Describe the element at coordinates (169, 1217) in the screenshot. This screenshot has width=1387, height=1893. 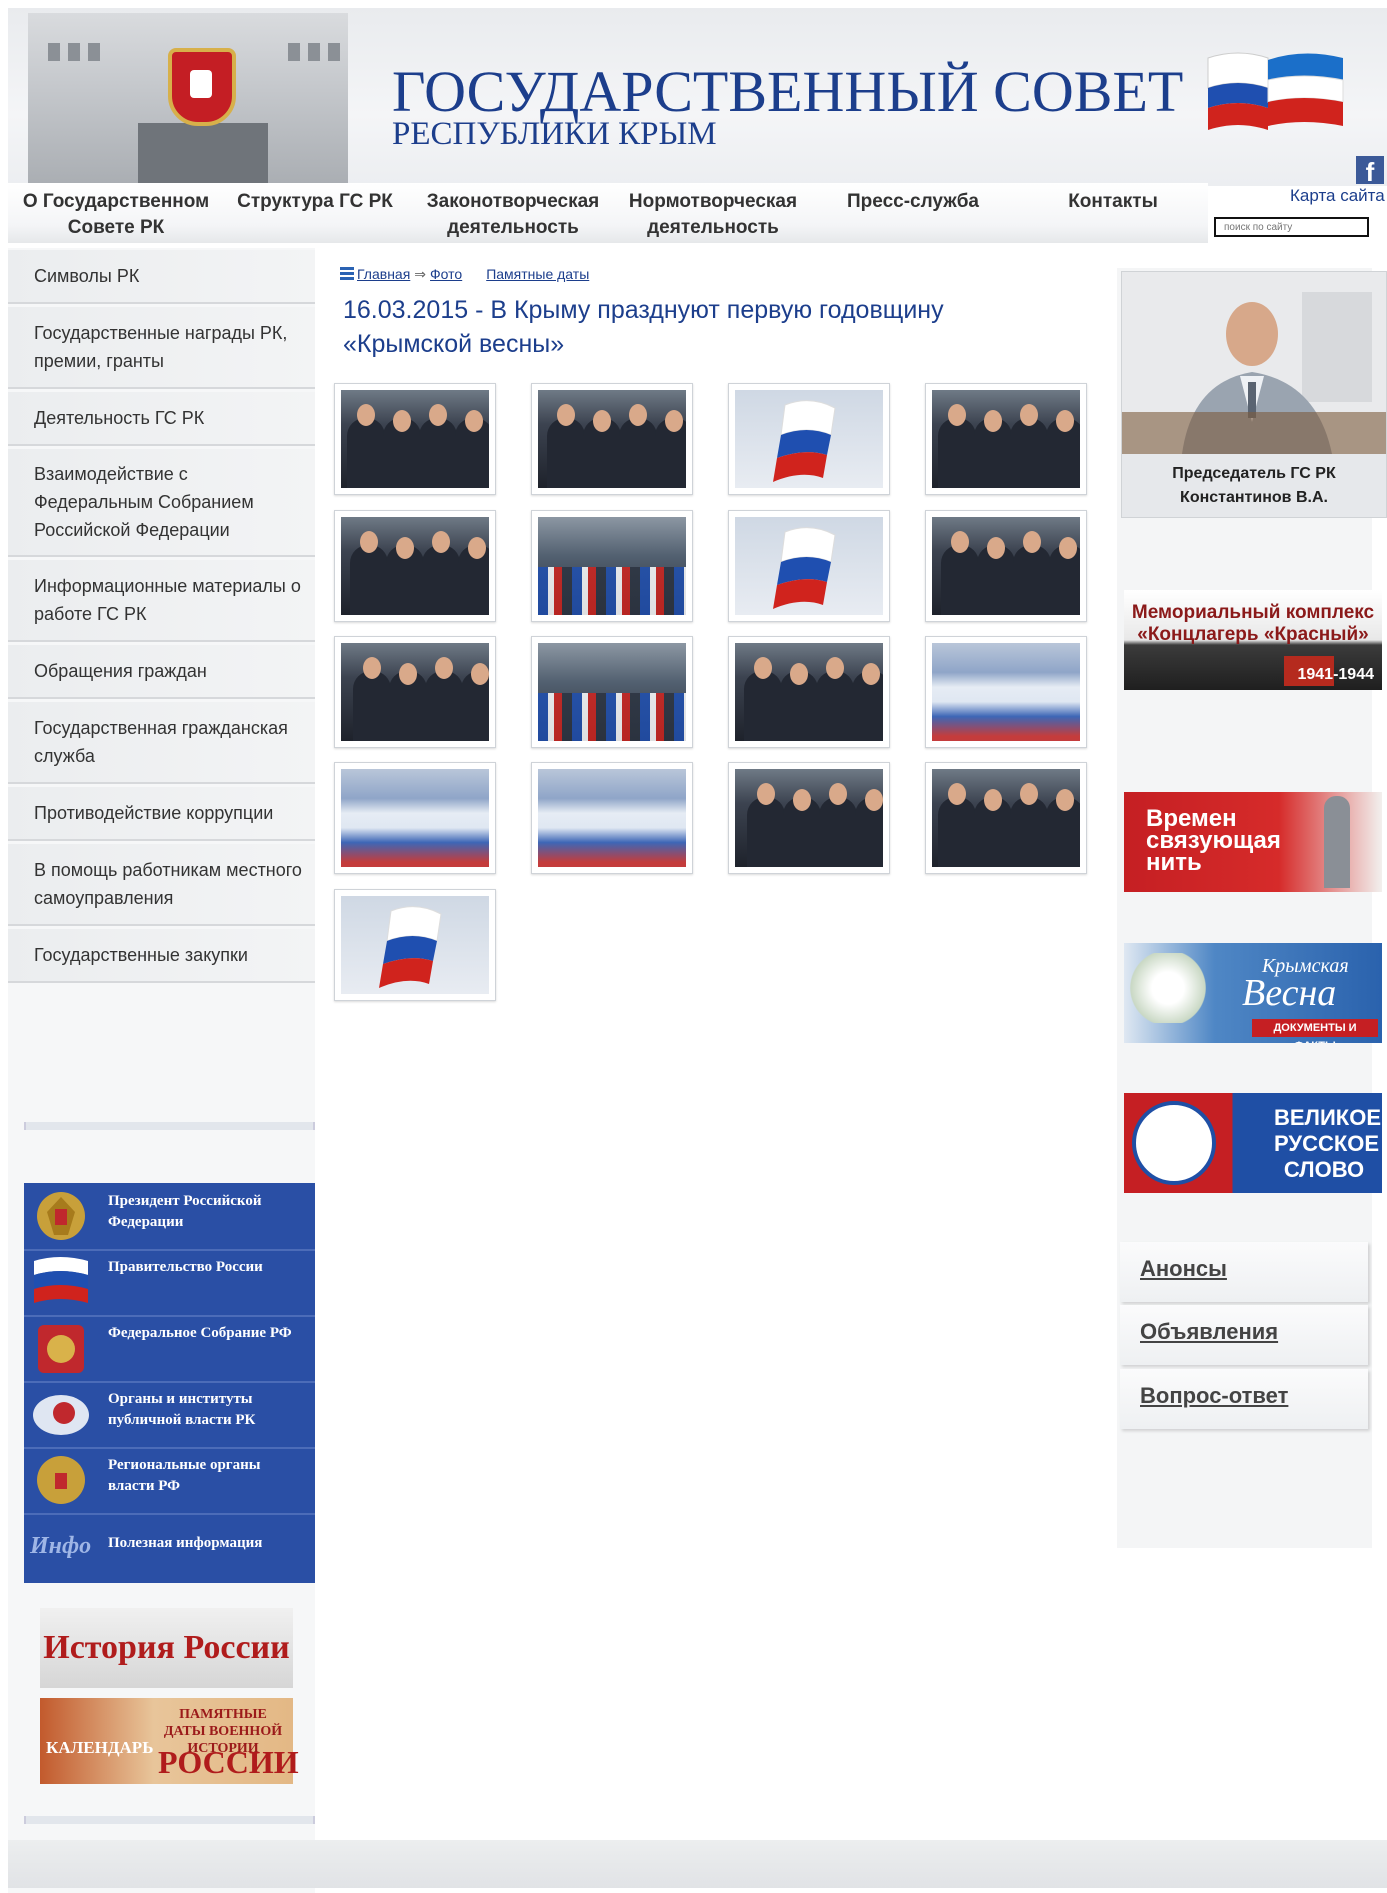
I see `link-president: Президент Российской Федерации` at that location.